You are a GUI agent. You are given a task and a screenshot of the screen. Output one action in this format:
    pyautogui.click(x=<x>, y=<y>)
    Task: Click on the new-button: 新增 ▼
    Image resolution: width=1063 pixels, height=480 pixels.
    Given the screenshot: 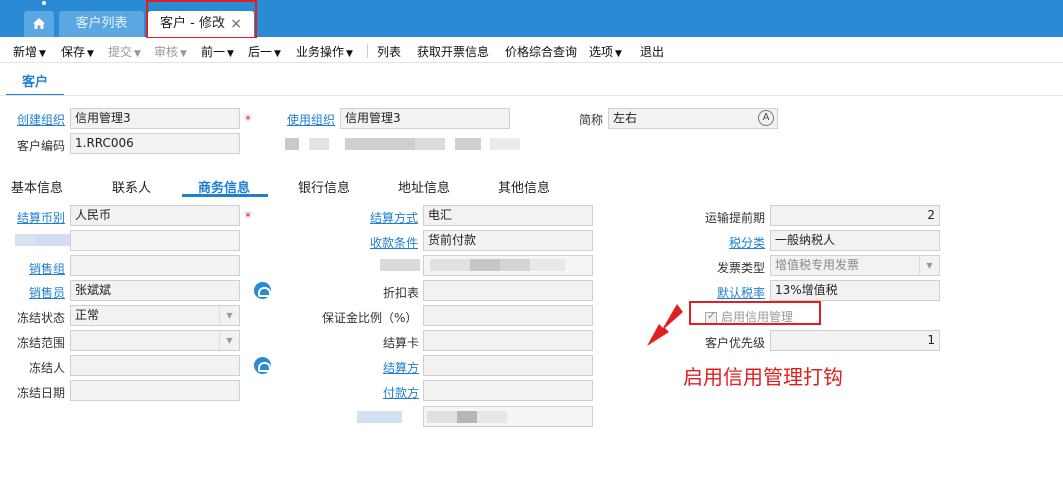 What is the action you would take?
    pyautogui.click(x=29, y=51)
    